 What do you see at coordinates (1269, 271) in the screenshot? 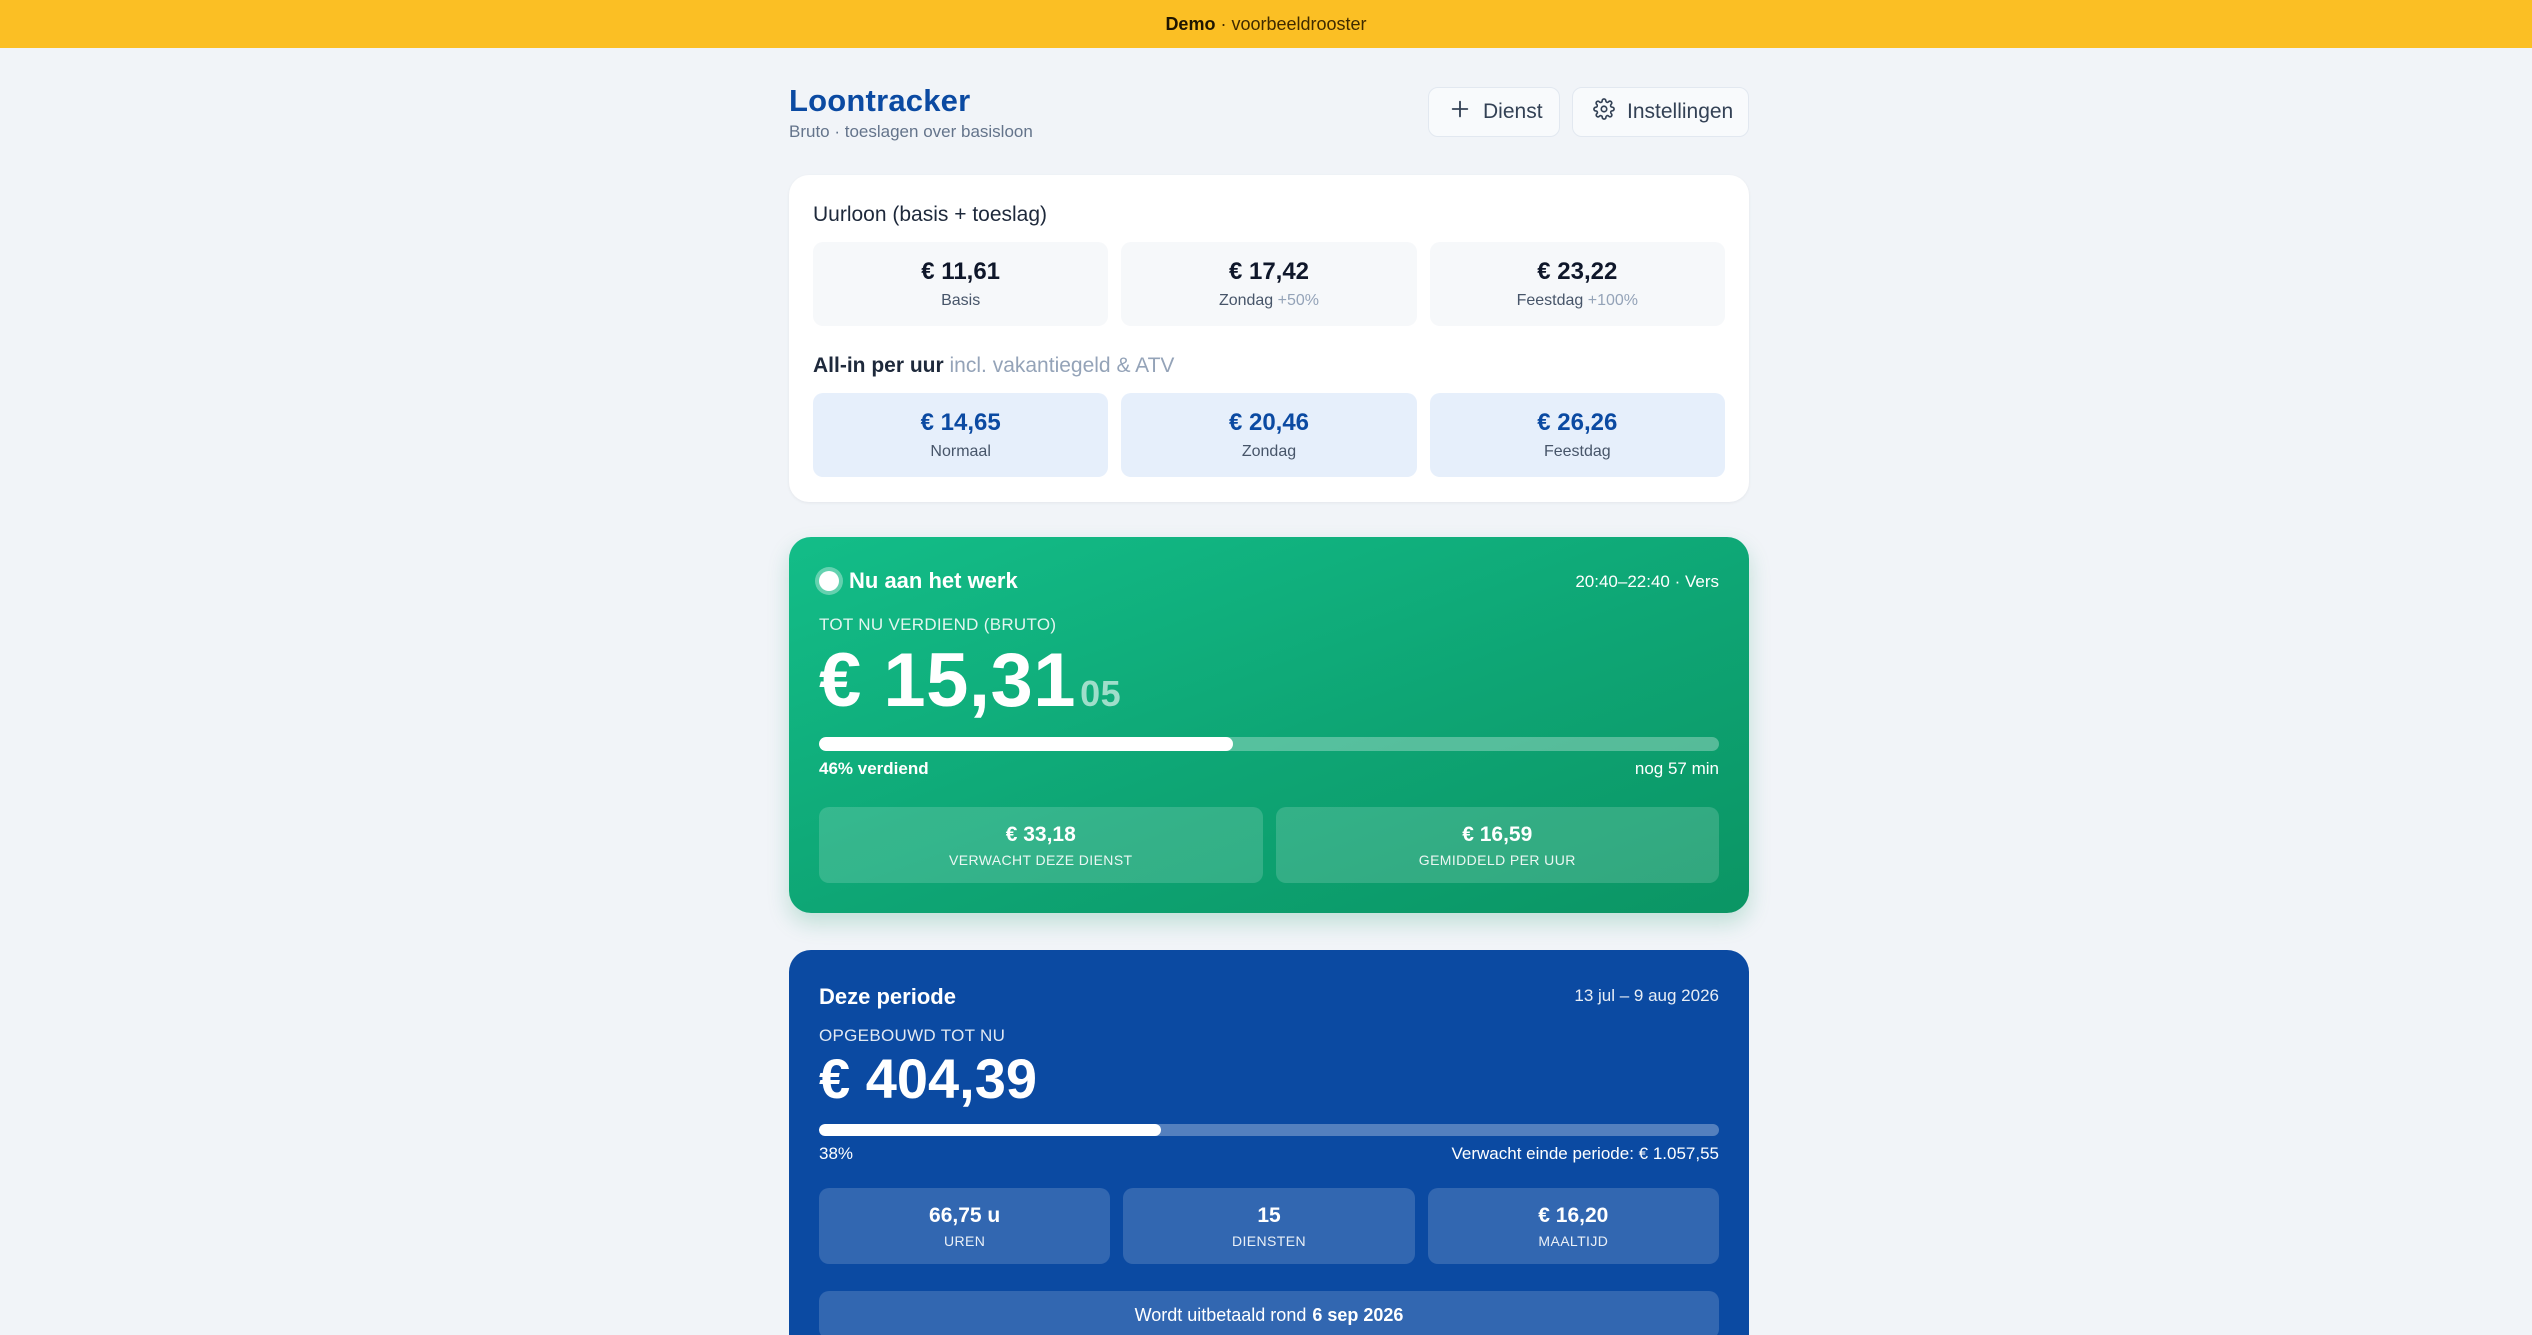
I see `rate-value: € 17,42` at bounding box center [1269, 271].